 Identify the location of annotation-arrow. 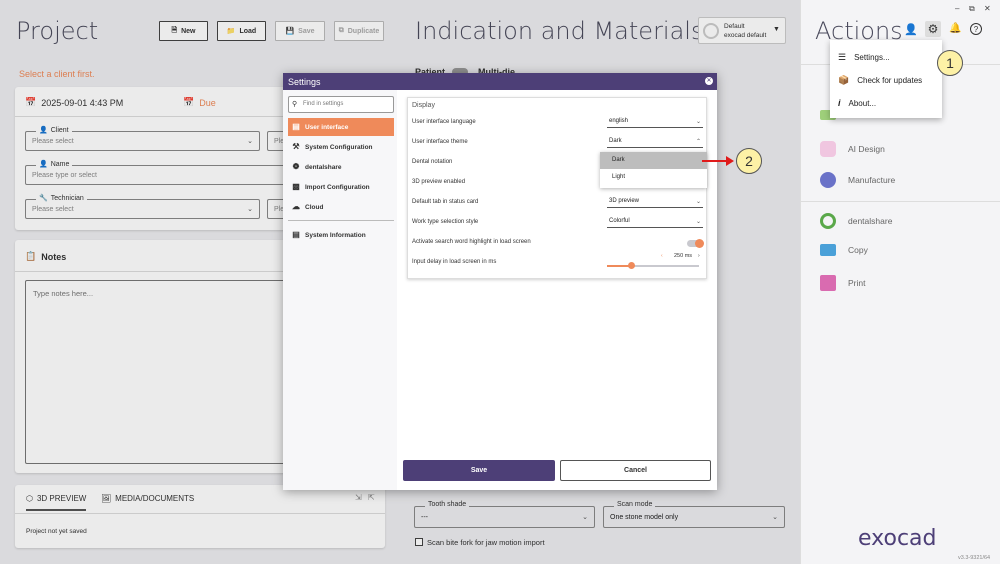
(718, 161).